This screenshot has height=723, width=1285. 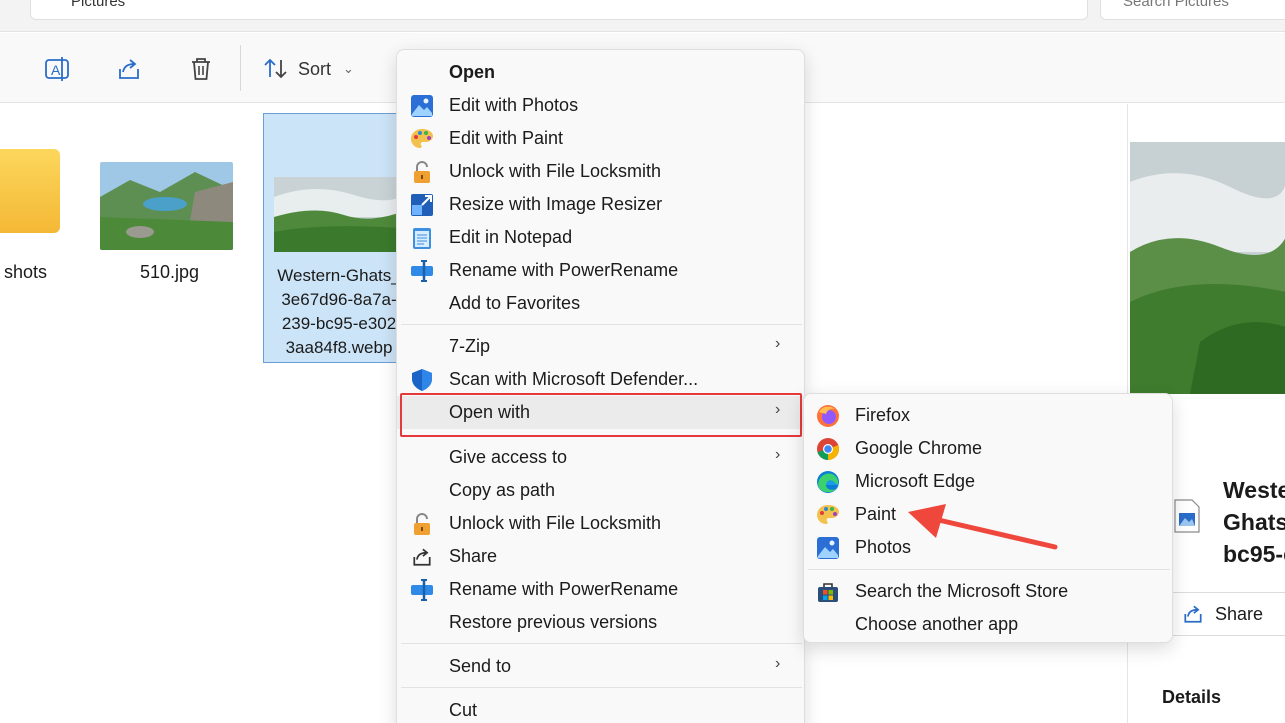 I want to click on highlight-box, so click(x=601, y=415).